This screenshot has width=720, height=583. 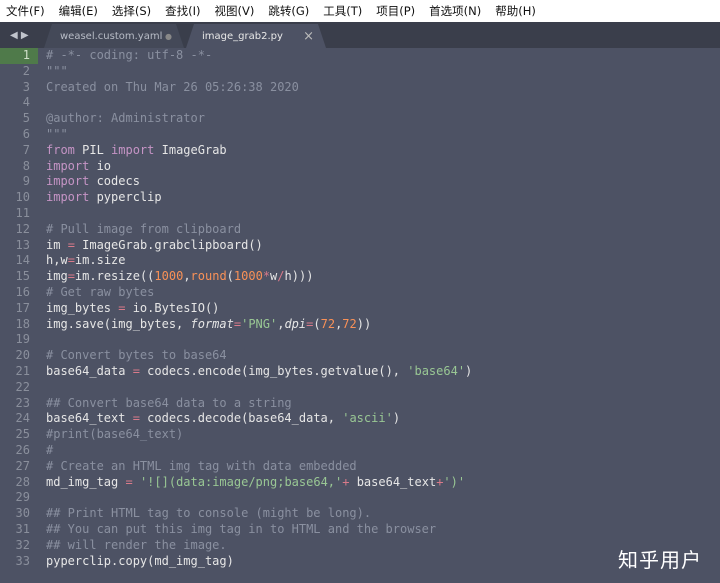 What do you see at coordinates (136, 544) in the screenshot?
I see `code-token: ## will render the image.` at bounding box center [136, 544].